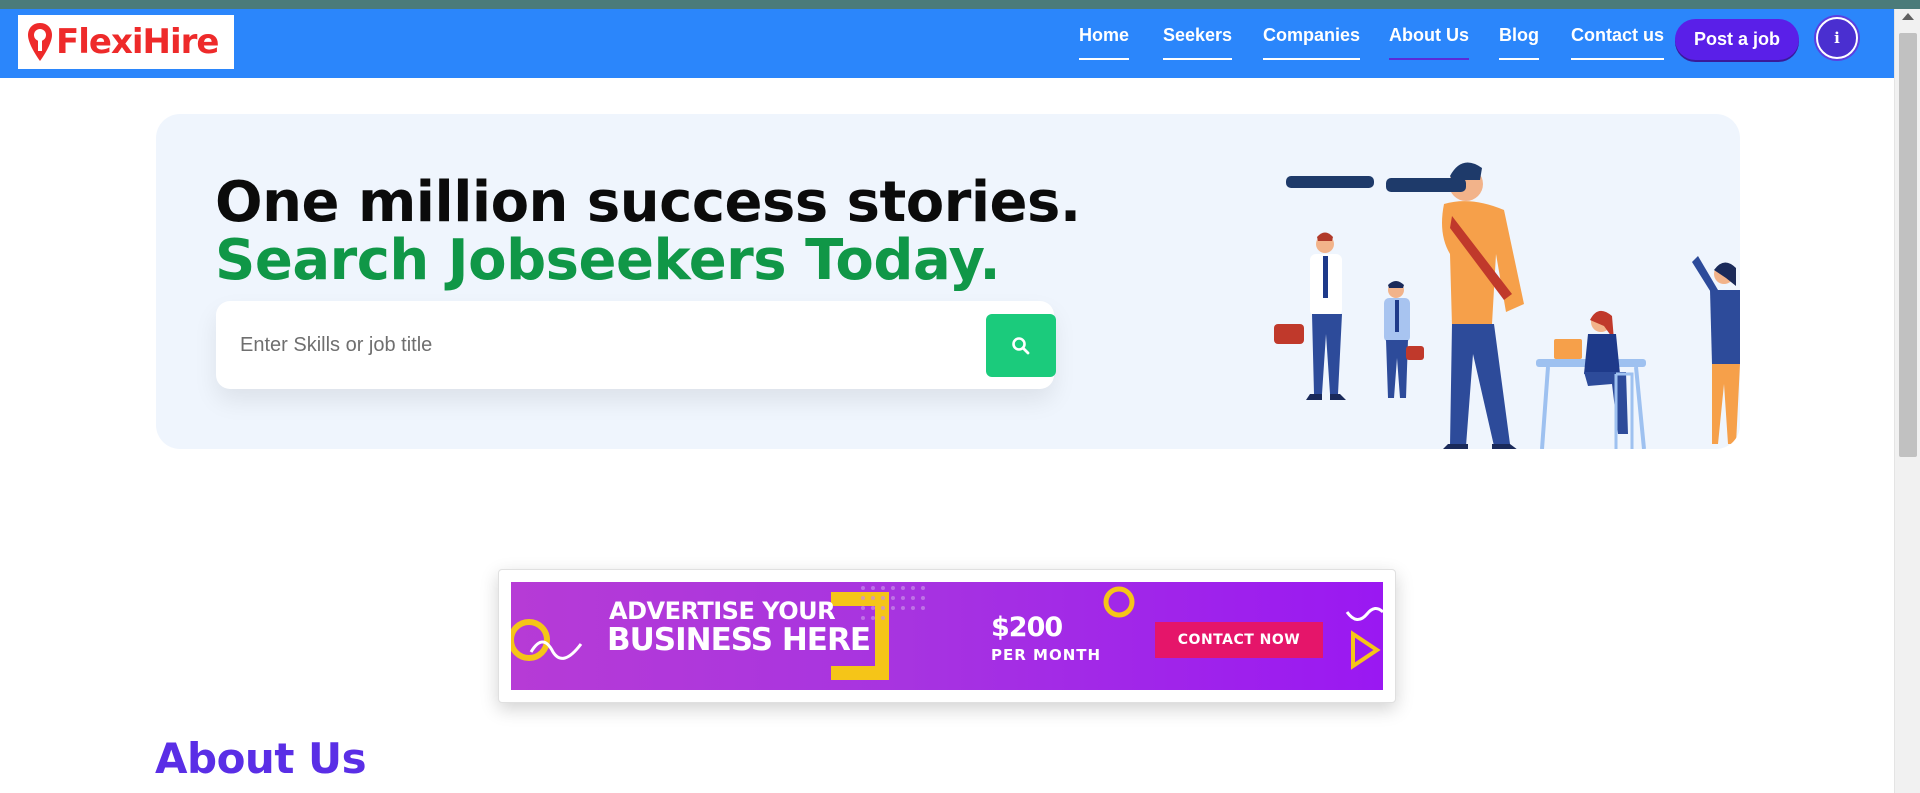 The image size is (1920, 793). I want to click on search-input, so click(590, 345).